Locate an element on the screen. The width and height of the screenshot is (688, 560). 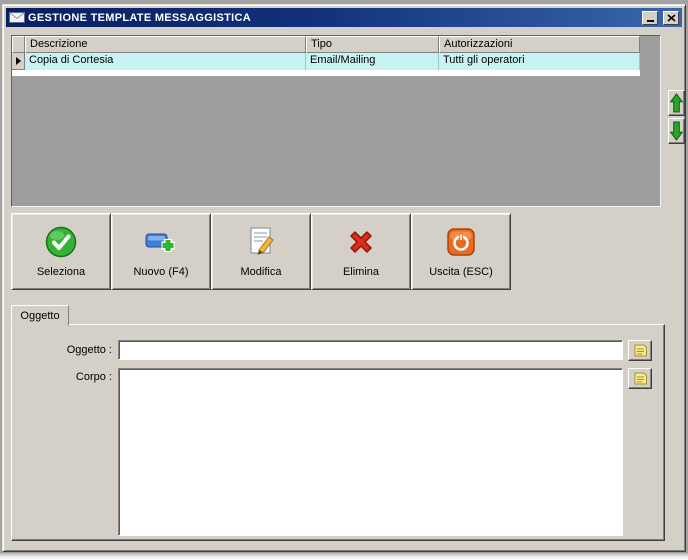
oggetto-label: Oggetto : is located at coordinates (89, 350).